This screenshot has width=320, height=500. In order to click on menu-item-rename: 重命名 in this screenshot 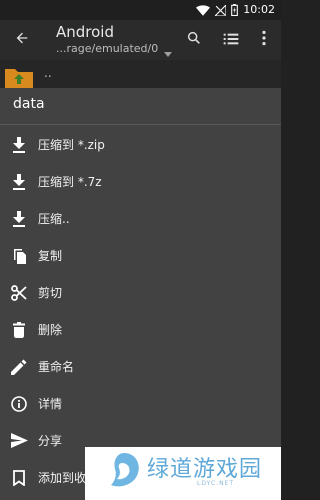, I will do `click(140, 366)`.